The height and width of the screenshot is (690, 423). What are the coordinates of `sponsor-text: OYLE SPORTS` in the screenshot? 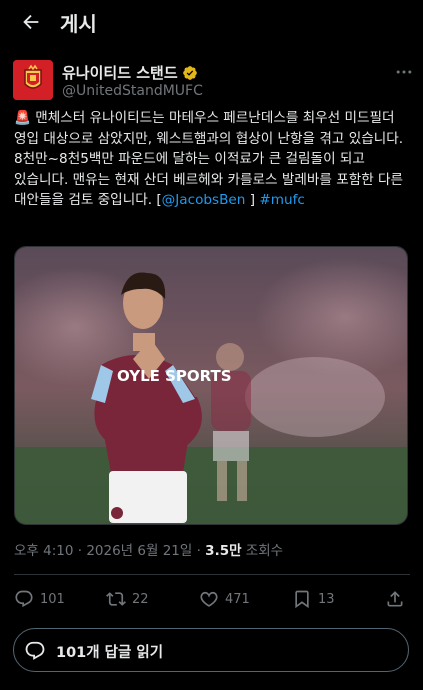 It's located at (174, 376).